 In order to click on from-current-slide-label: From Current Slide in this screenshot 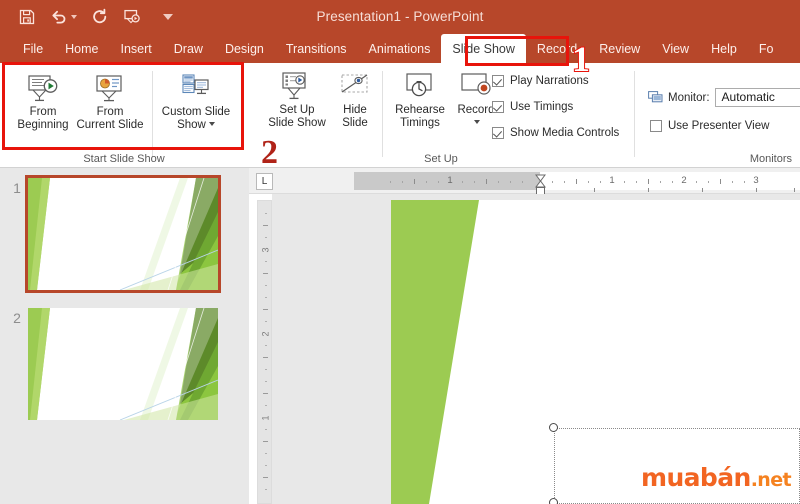, I will do `click(110, 118)`.